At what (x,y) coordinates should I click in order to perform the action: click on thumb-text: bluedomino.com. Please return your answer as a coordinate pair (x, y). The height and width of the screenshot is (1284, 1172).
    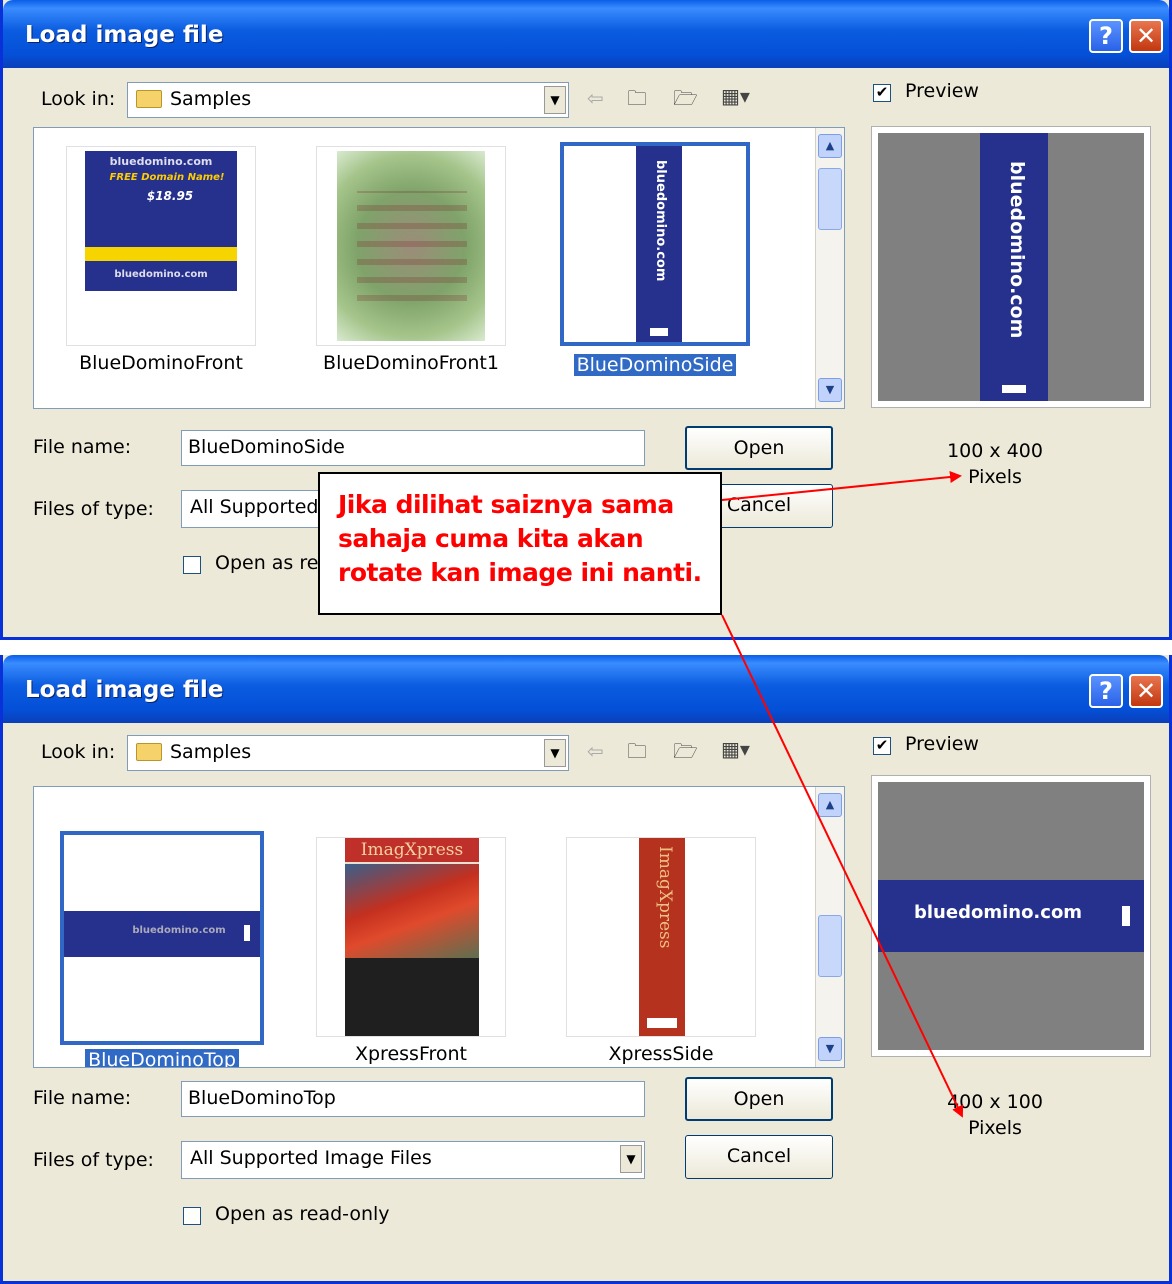
    Looking at the image, I should click on (161, 161).